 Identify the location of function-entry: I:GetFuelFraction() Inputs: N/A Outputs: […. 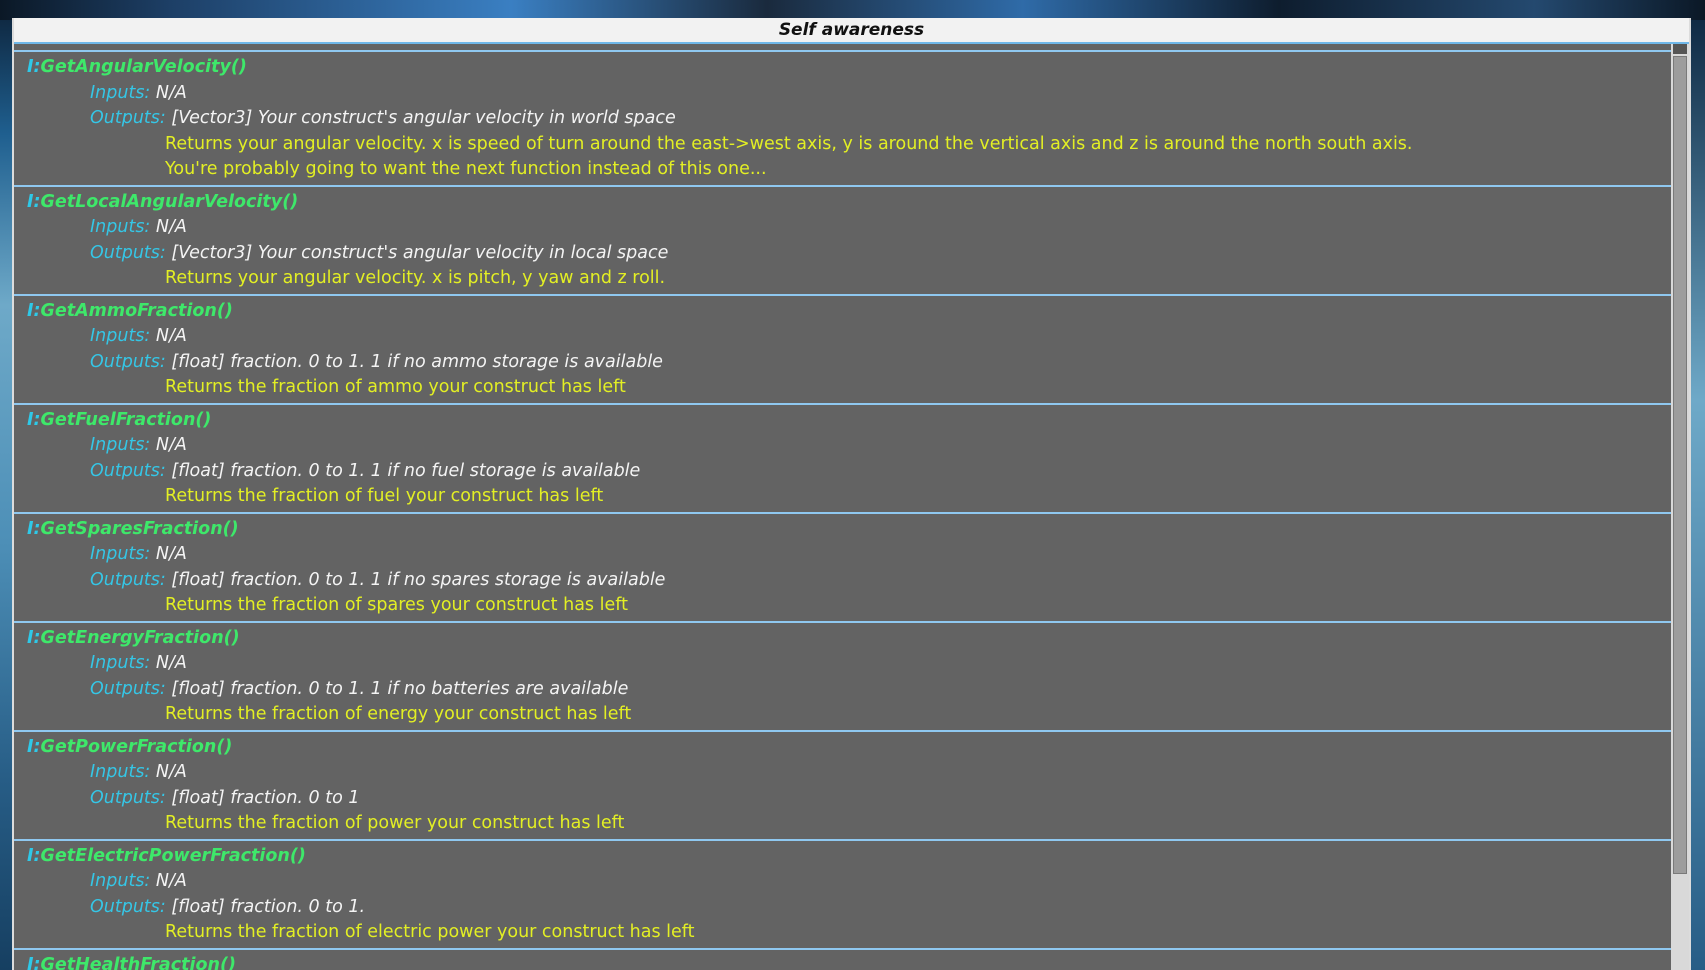
(850, 459).